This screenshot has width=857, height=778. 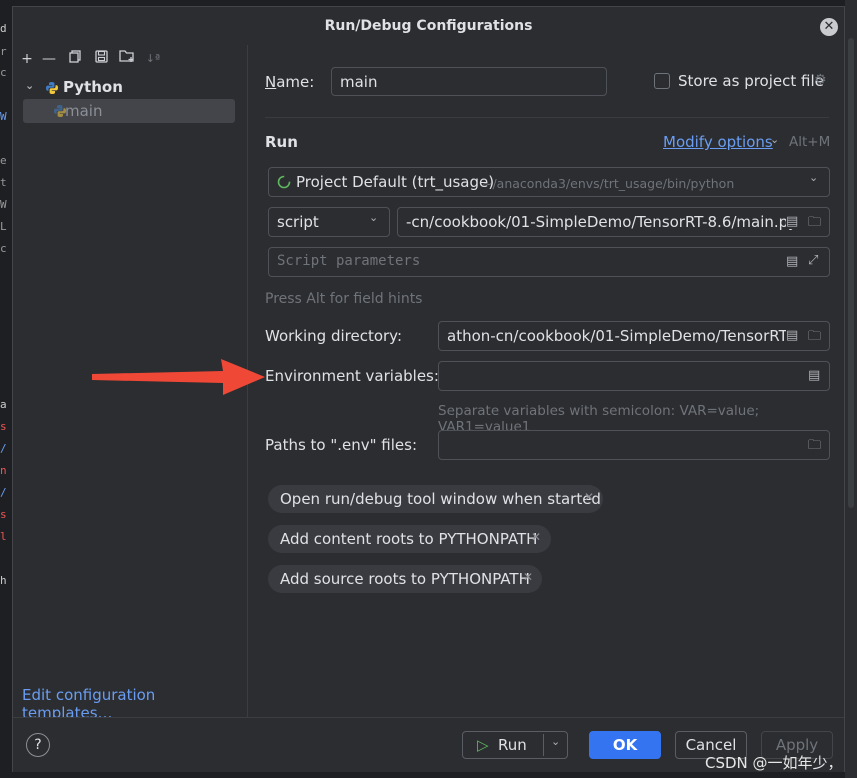 What do you see at coordinates (549, 262) in the screenshot?
I see `script-parameters-input: Script parameters ▤ ⤢` at bounding box center [549, 262].